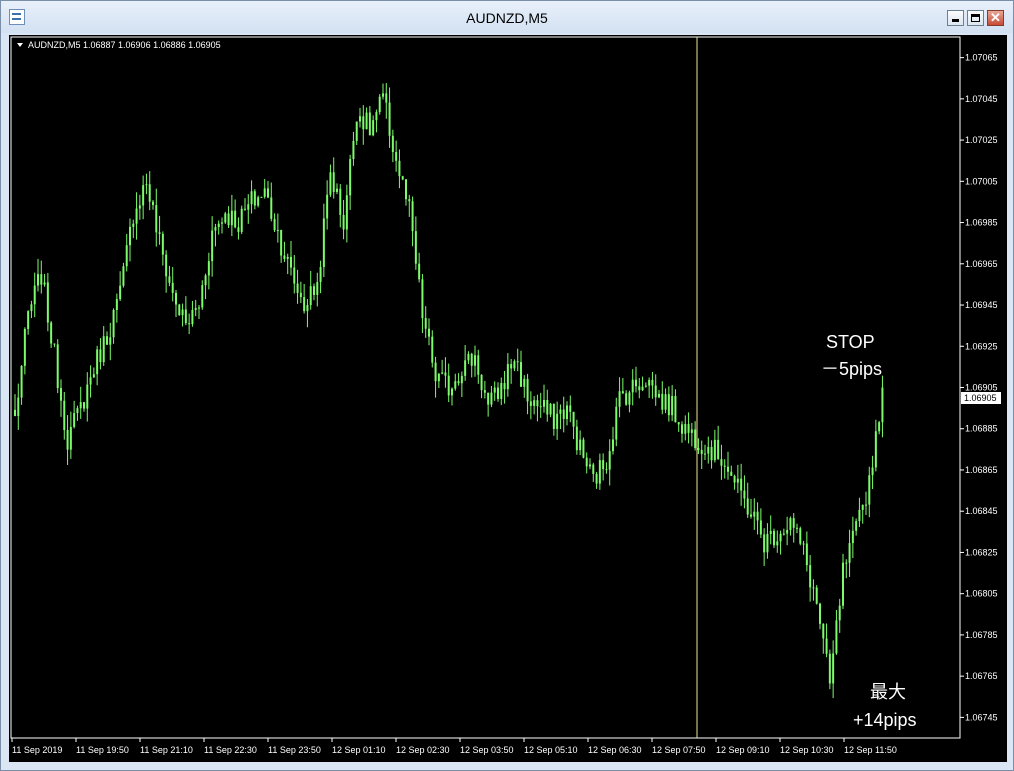  I want to click on maximize-button, so click(975, 18).